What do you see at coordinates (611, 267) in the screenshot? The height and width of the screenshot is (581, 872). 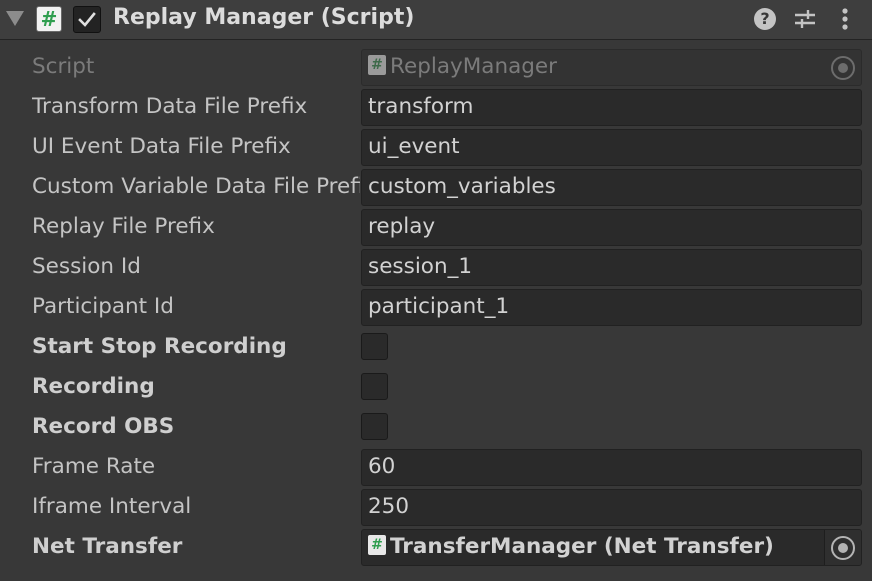 I see `session-id-input: session_1` at bounding box center [611, 267].